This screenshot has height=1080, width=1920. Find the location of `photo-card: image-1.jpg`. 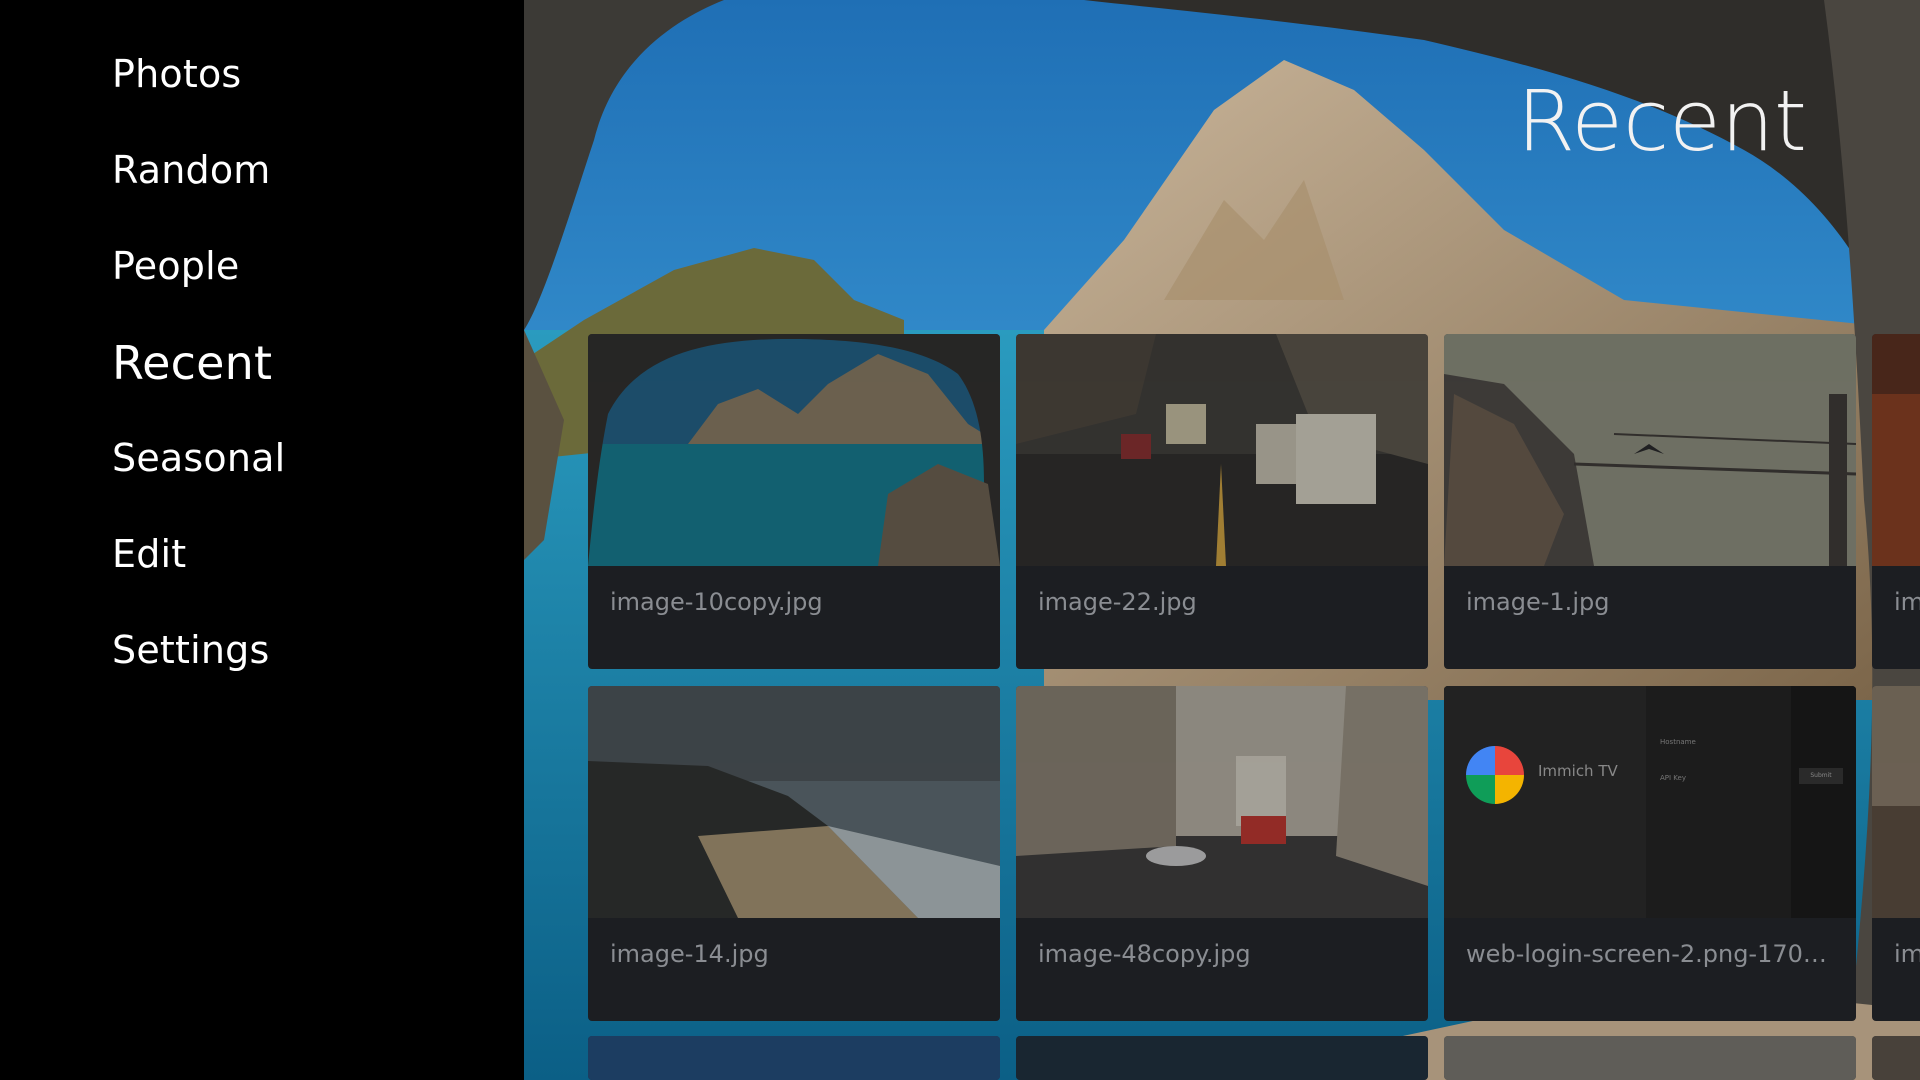

photo-card: image-1.jpg is located at coordinates (1650, 501).